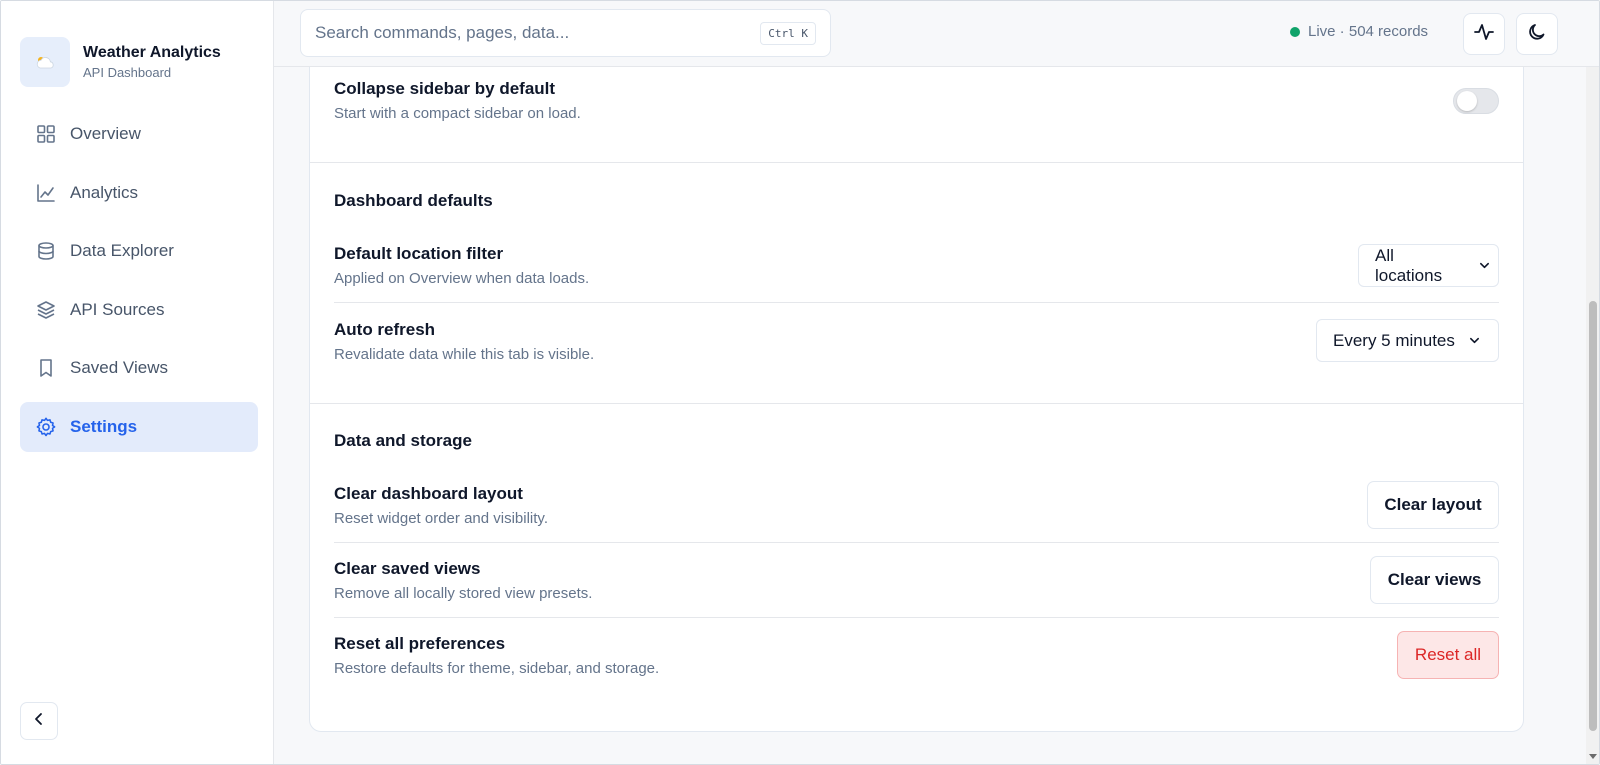 This screenshot has width=1600, height=765. I want to click on database-icon, so click(46, 251).